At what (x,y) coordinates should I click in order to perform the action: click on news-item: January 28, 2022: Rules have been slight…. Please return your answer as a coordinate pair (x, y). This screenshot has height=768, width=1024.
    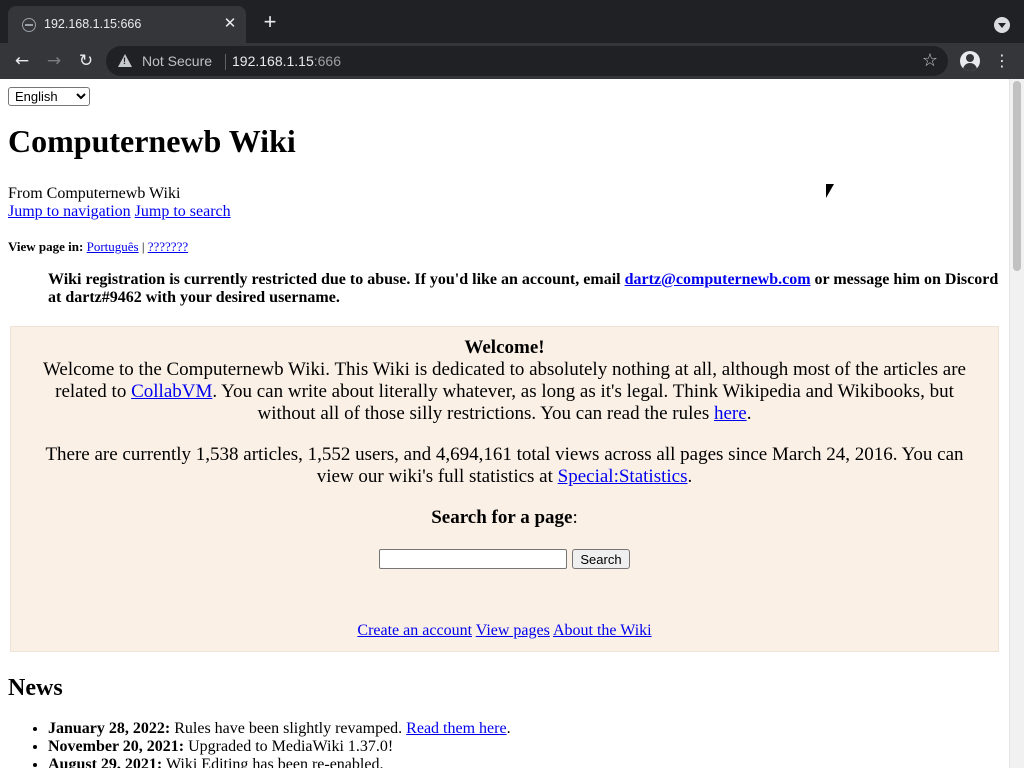
    Looking at the image, I should click on (279, 729).